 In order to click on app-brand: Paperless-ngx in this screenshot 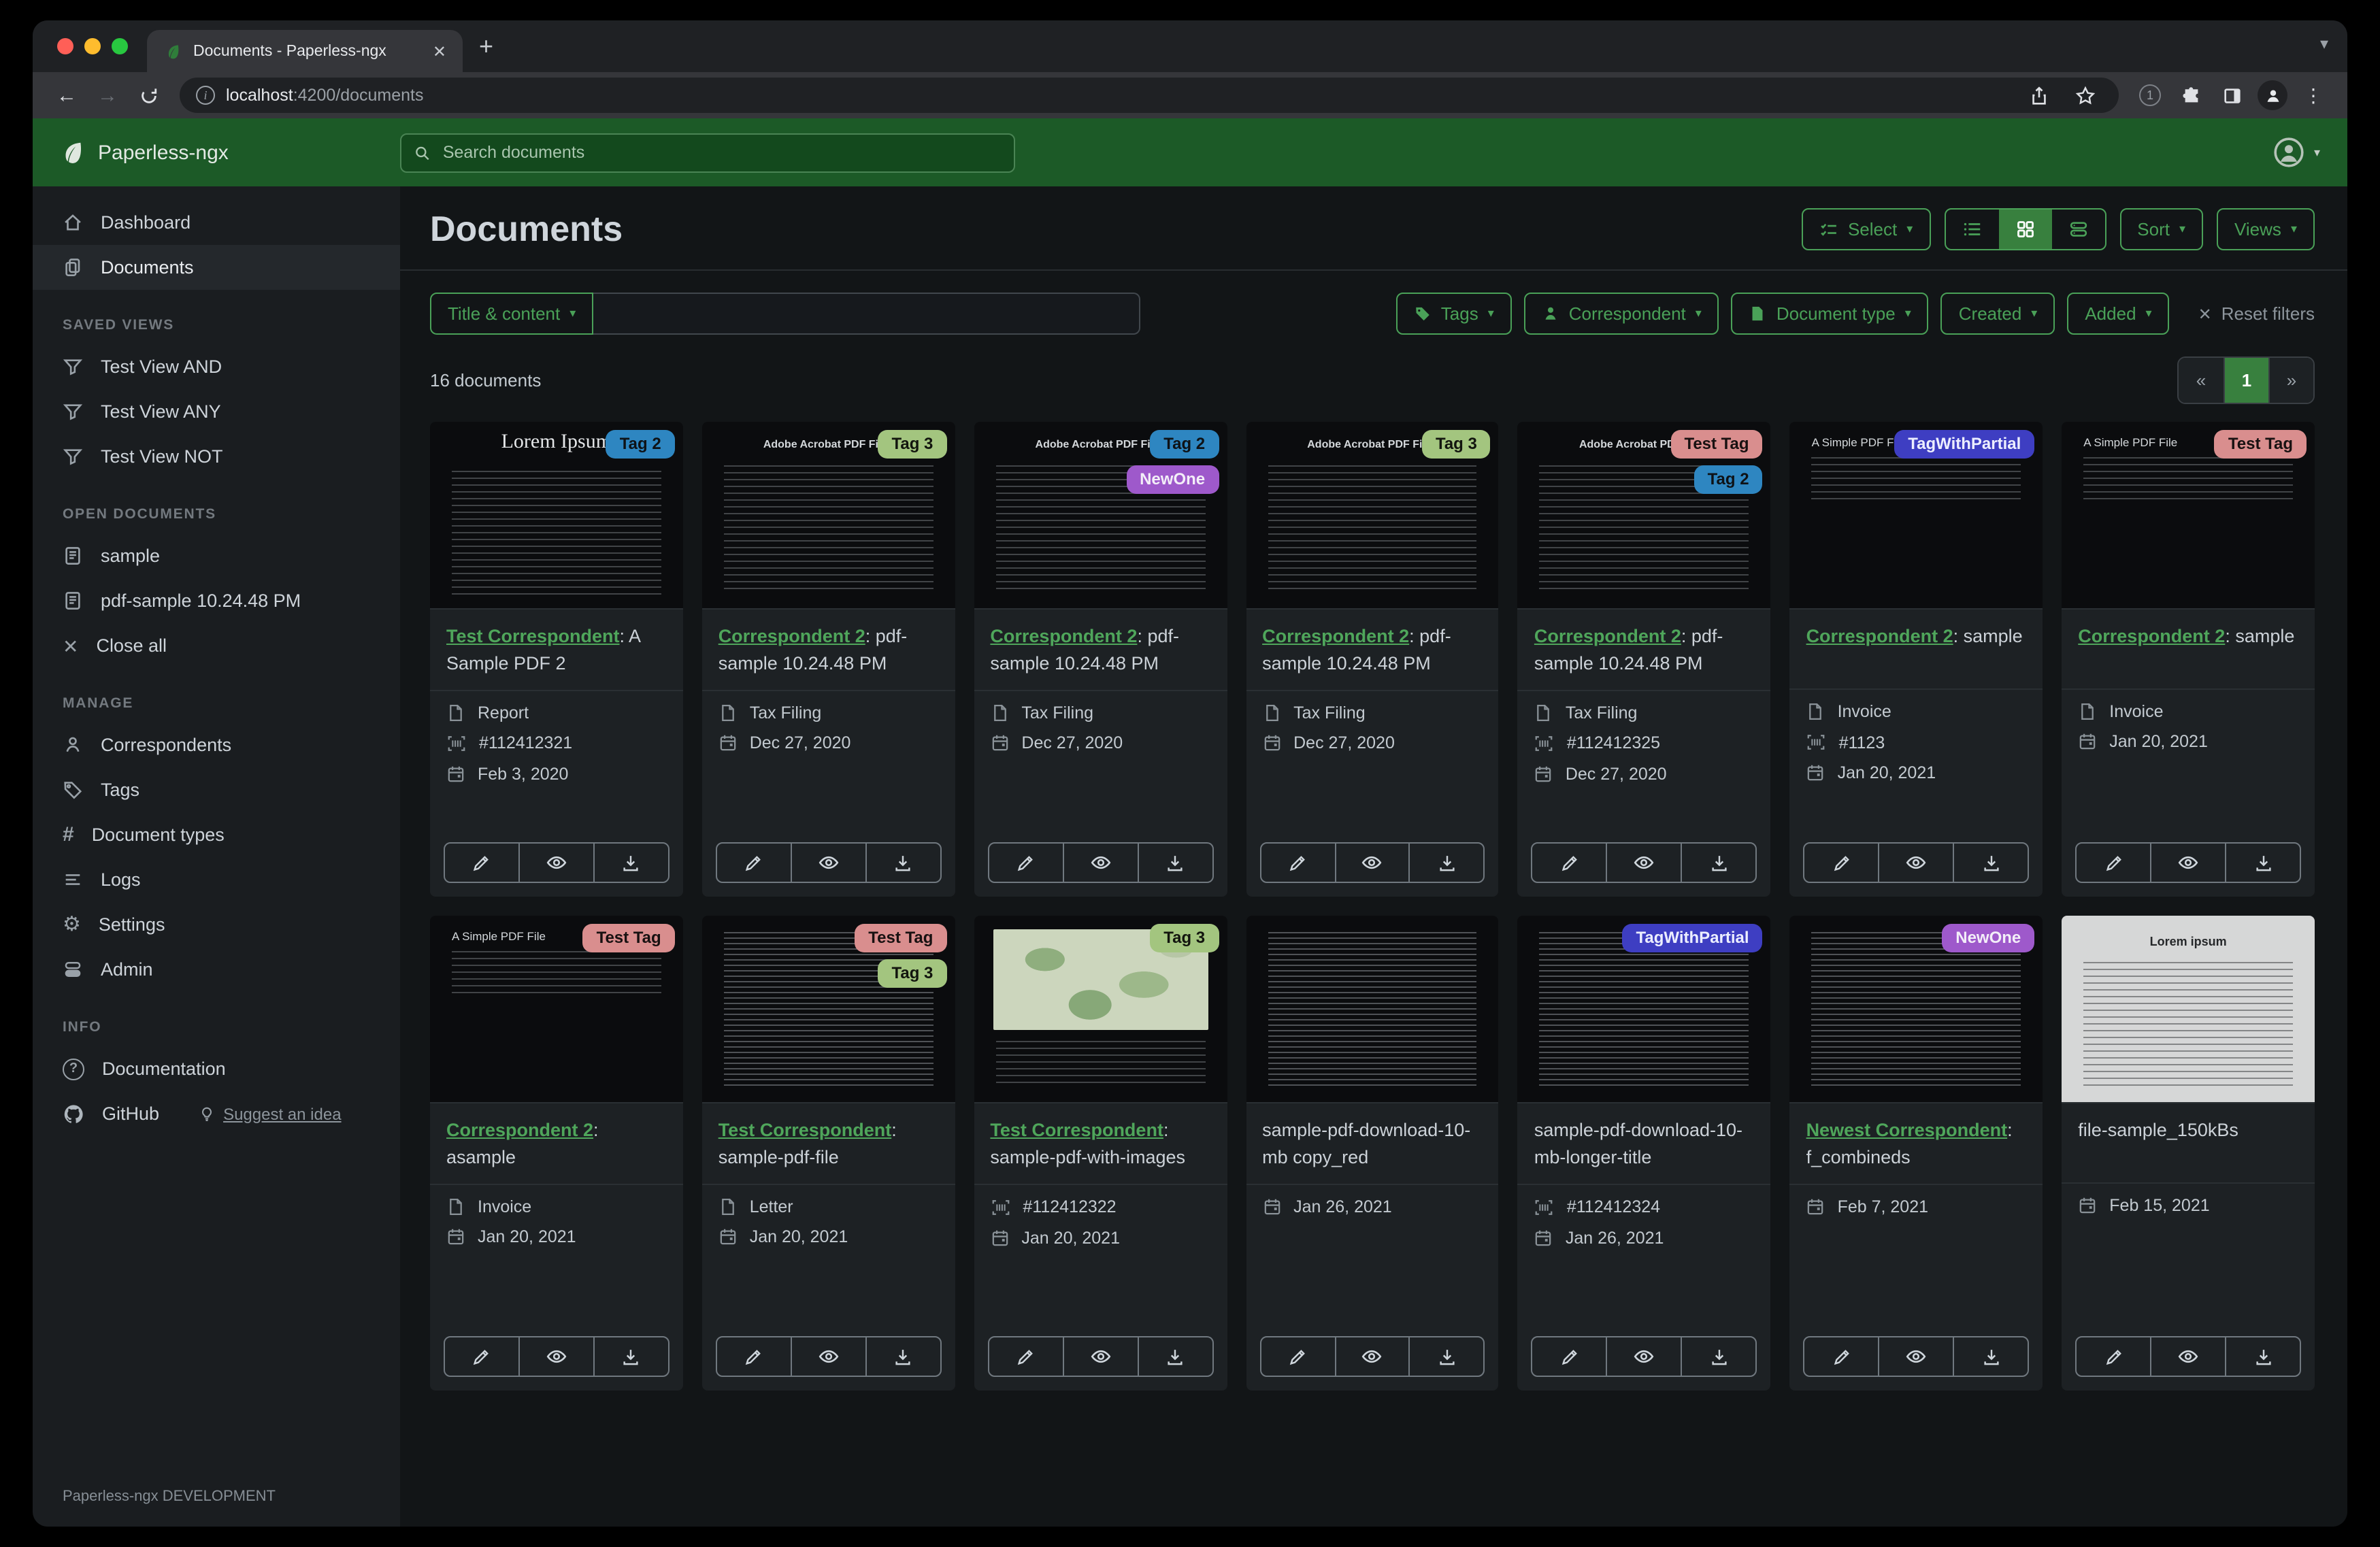, I will do `click(216, 152)`.